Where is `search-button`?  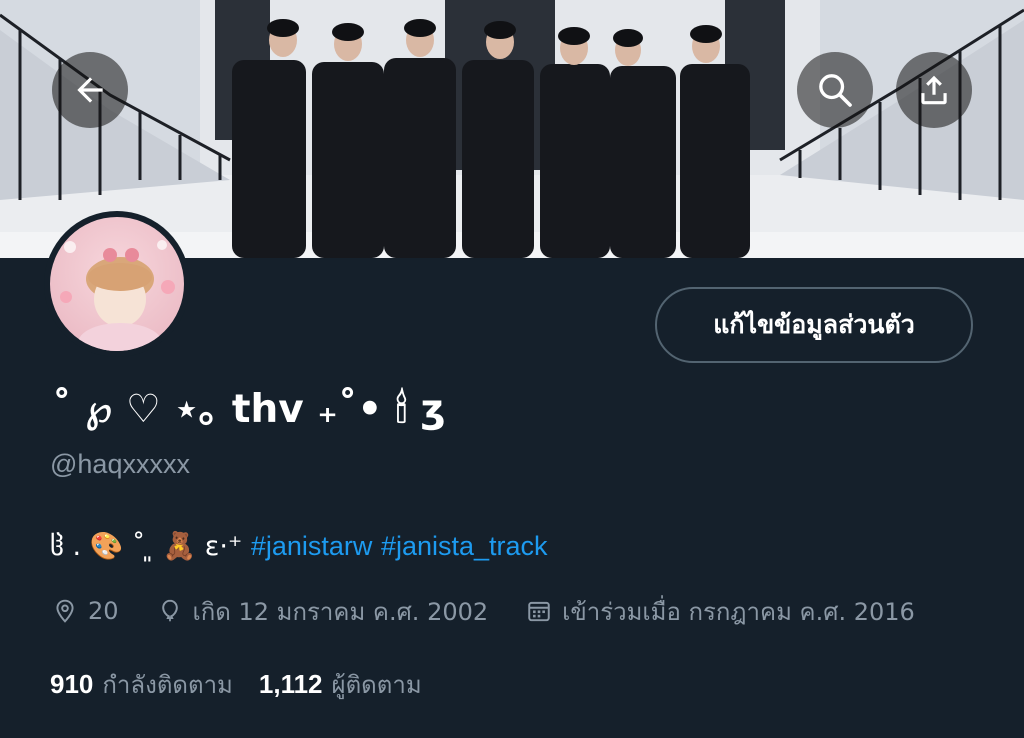
search-button is located at coordinates (835, 90).